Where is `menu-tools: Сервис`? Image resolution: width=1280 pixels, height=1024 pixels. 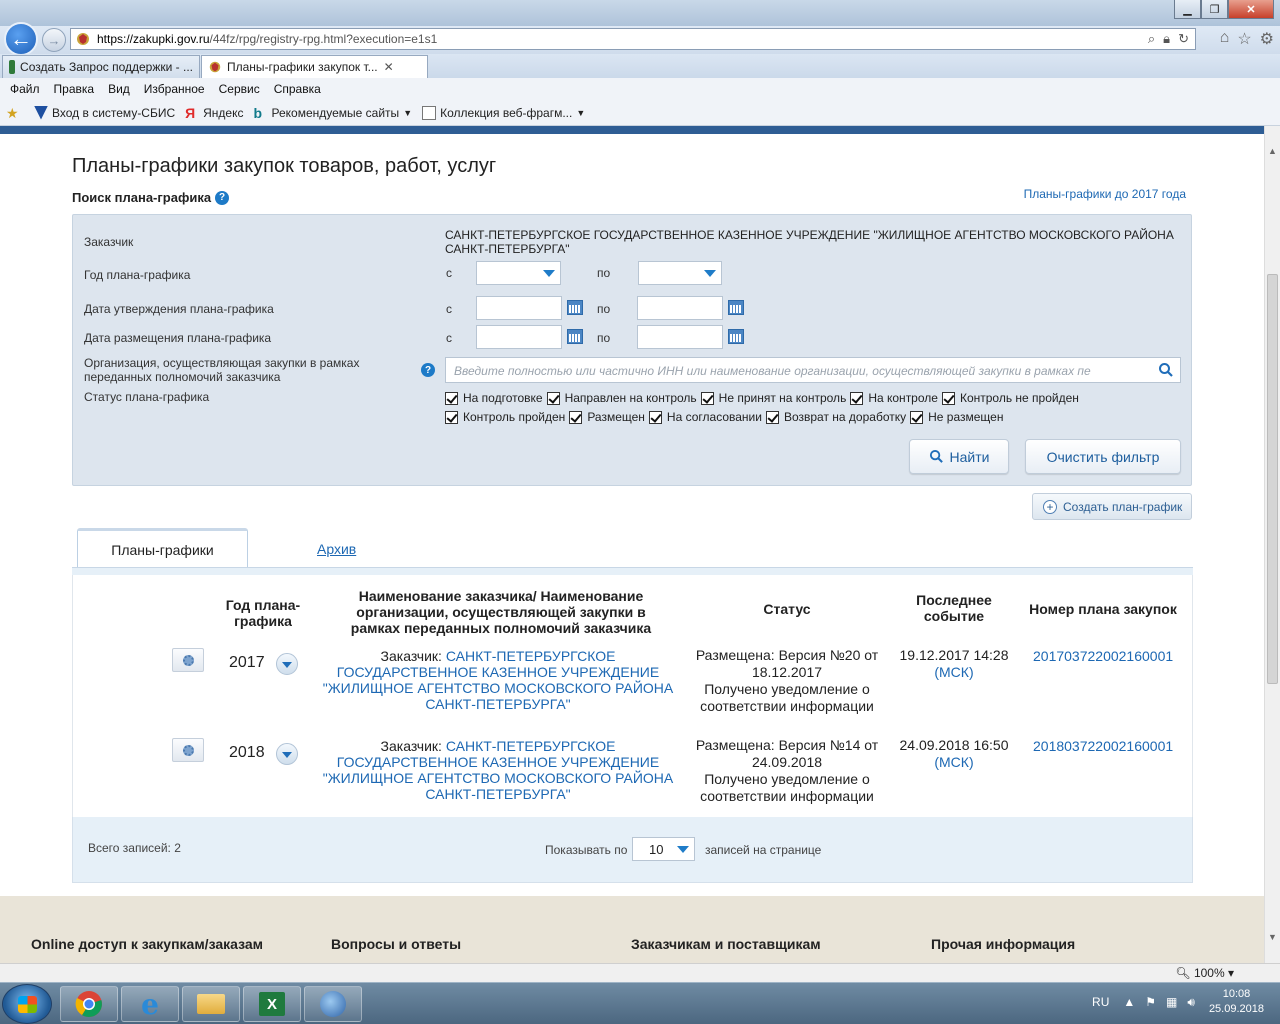 menu-tools: Сервис is located at coordinates (239, 89).